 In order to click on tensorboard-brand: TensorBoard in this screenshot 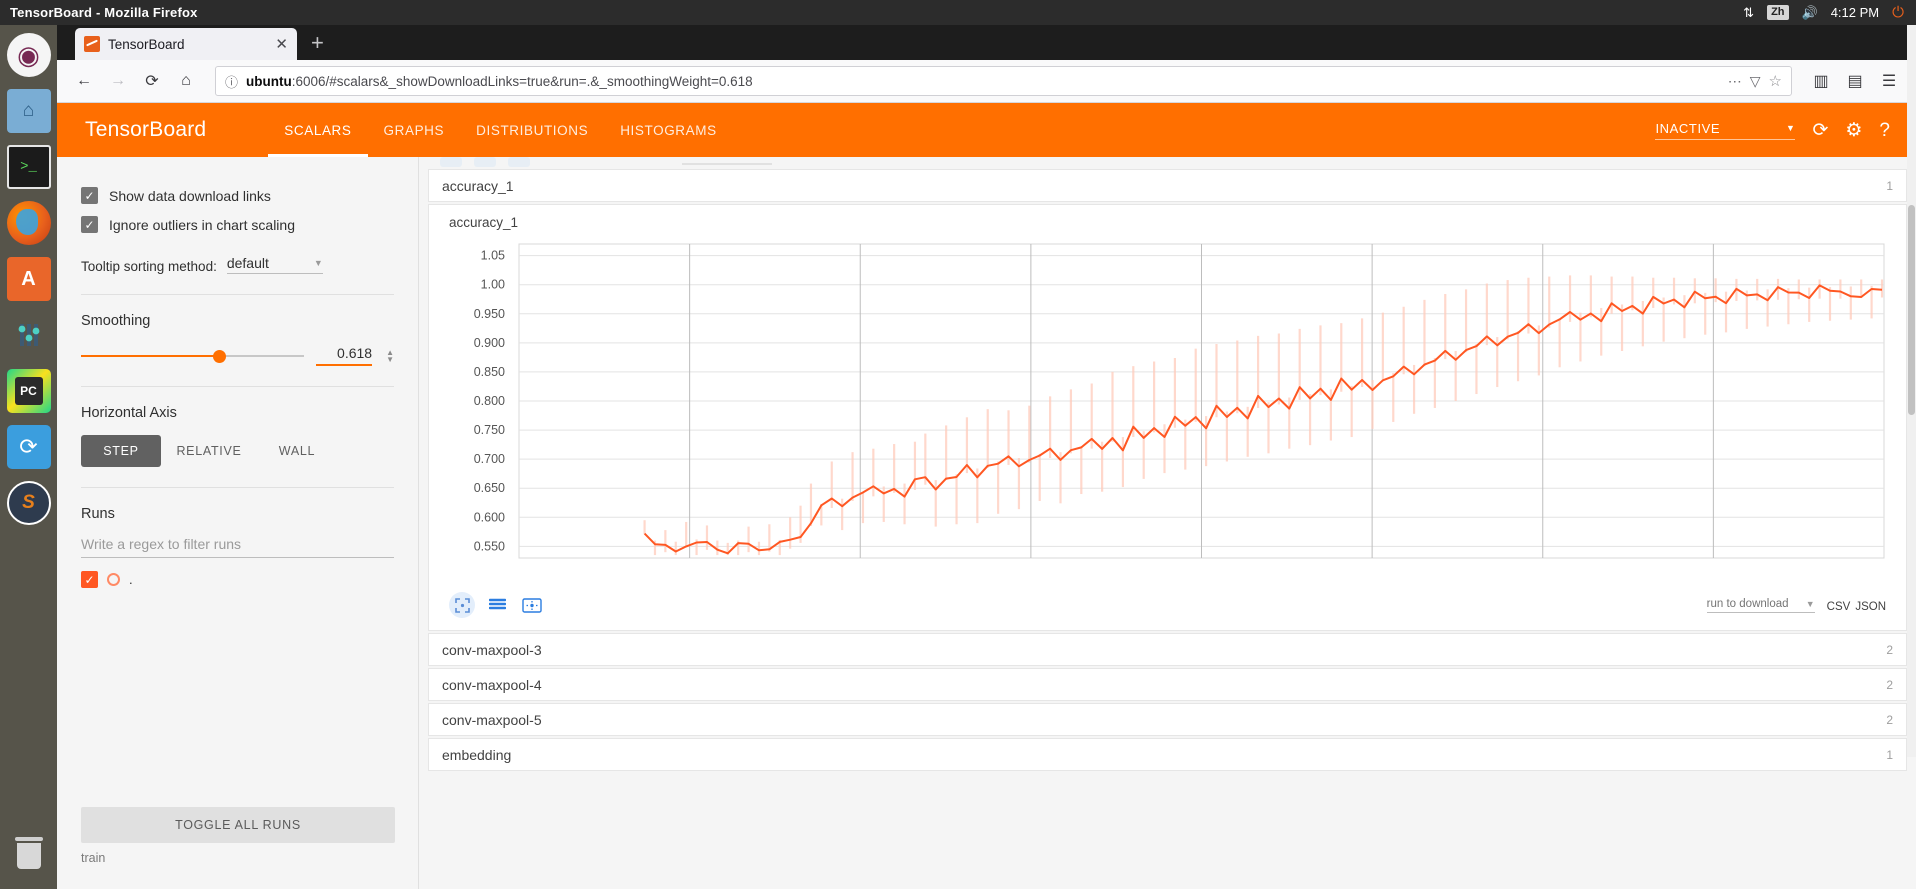, I will do `click(145, 130)`.